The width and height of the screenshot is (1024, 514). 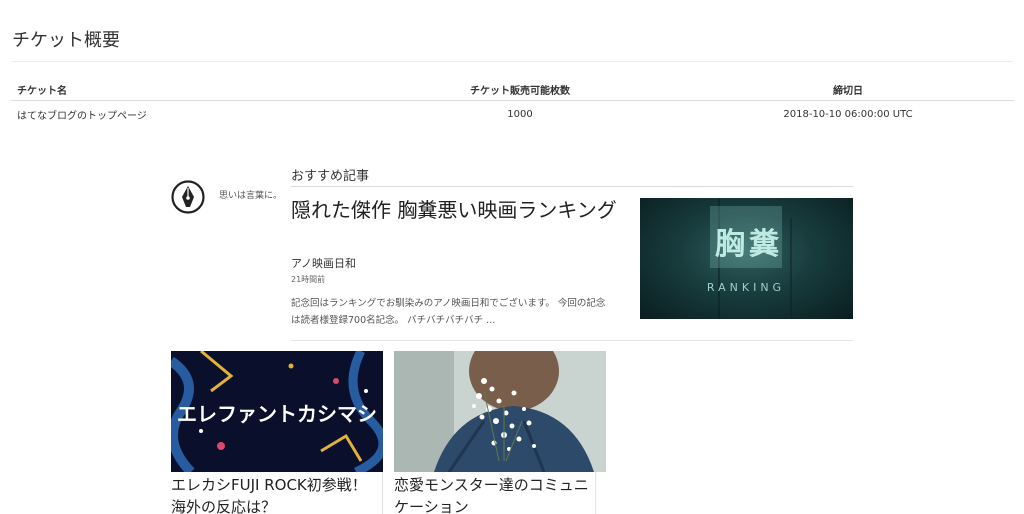 What do you see at coordinates (520, 89) in the screenshot?
I see `column-header-available-count: チケット販売可能枚数` at bounding box center [520, 89].